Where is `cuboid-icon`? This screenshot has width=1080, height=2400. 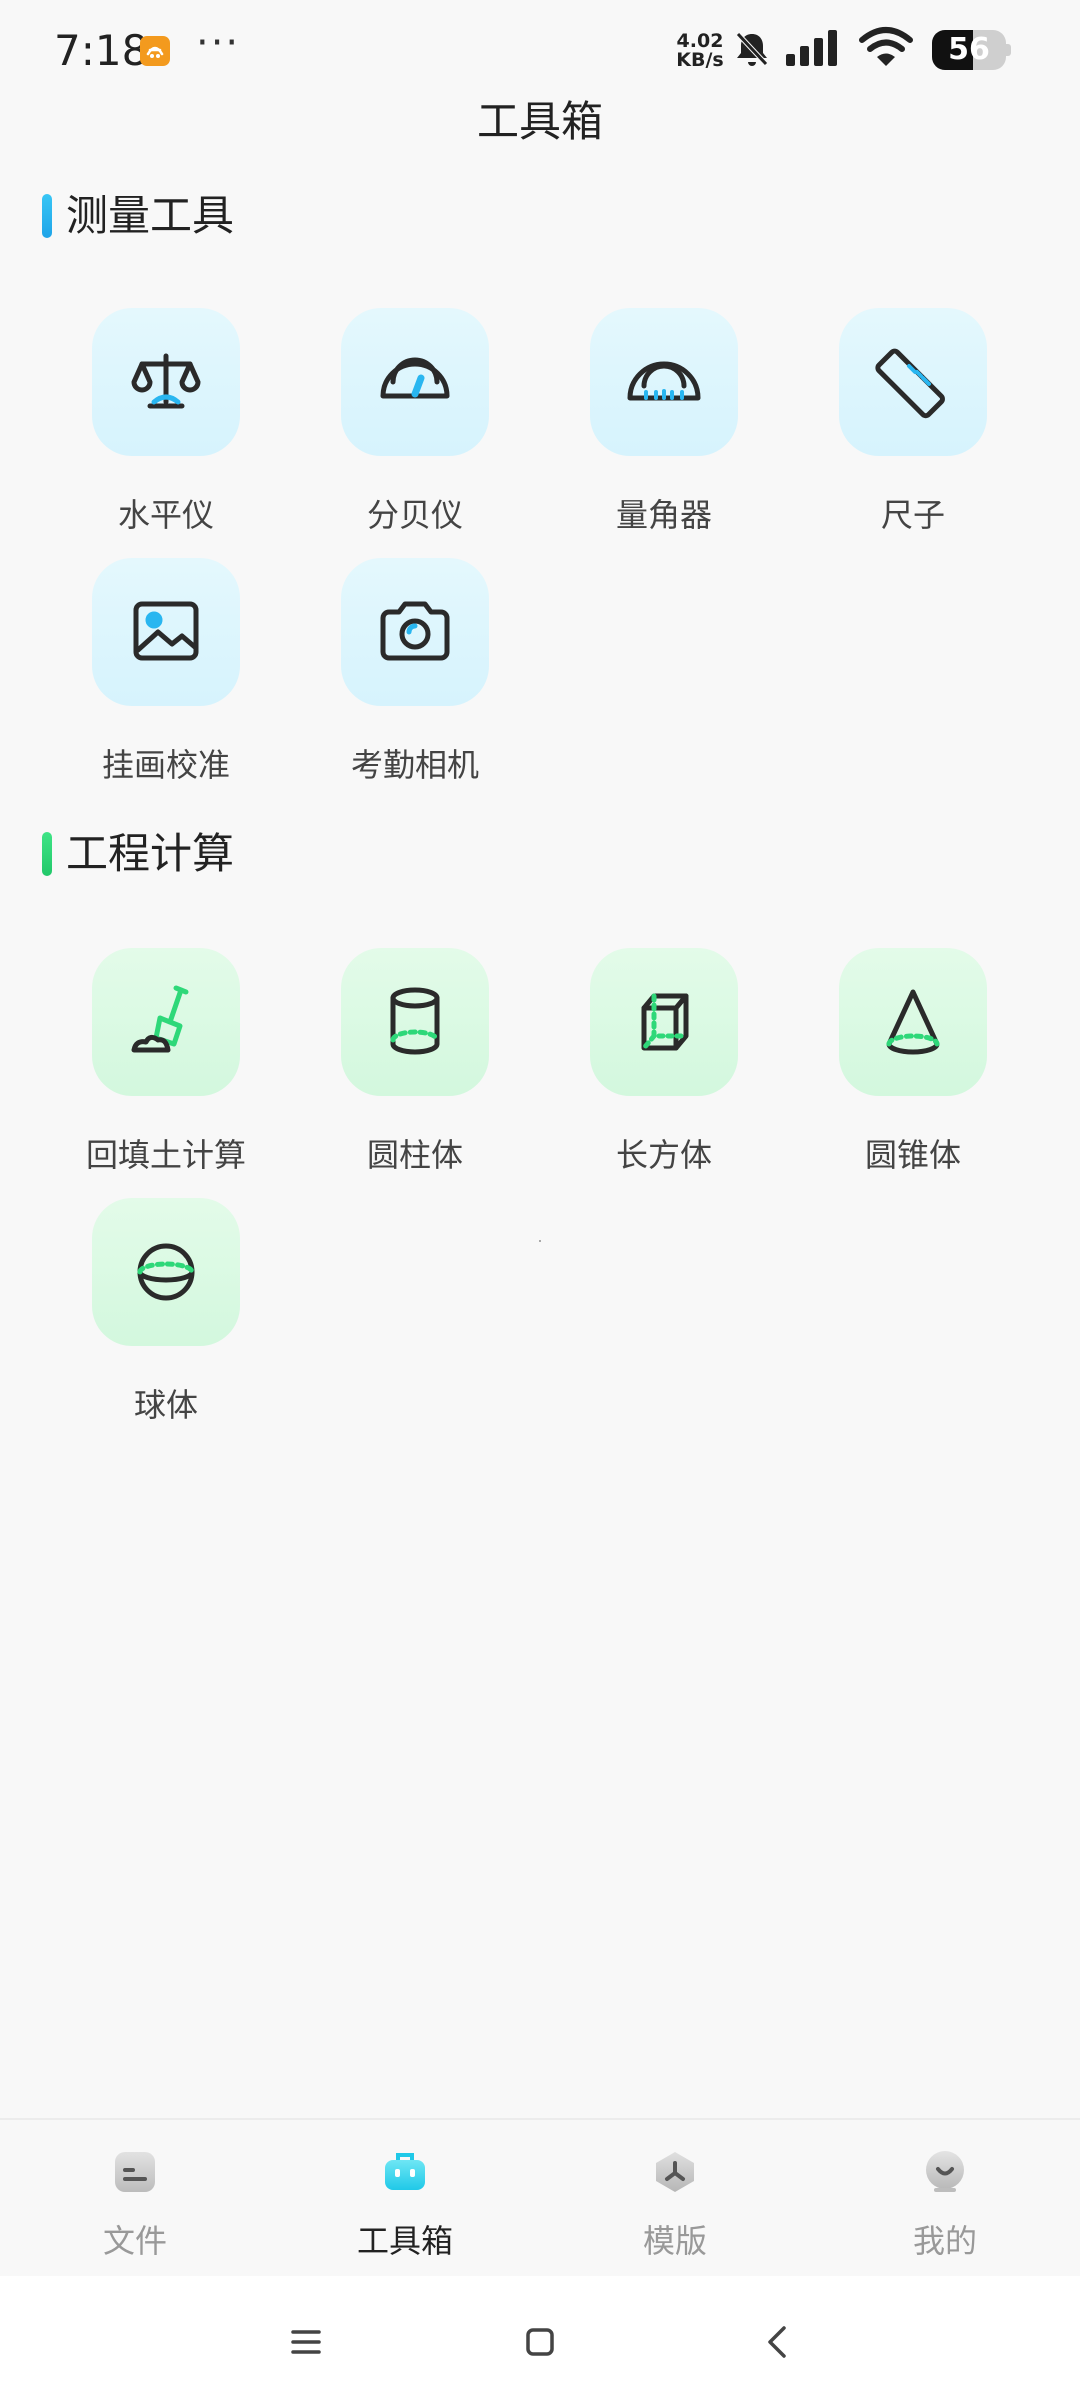 cuboid-icon is located at coordinates (665, 1022).